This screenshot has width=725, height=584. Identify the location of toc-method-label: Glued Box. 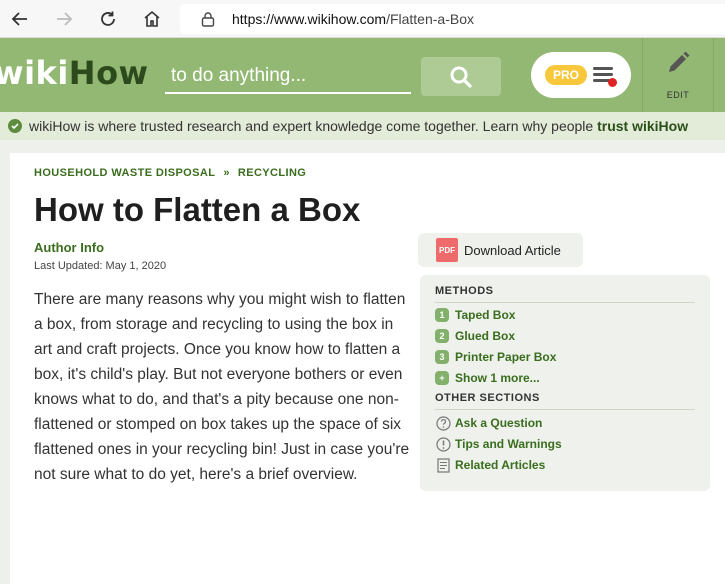
(485, 336).